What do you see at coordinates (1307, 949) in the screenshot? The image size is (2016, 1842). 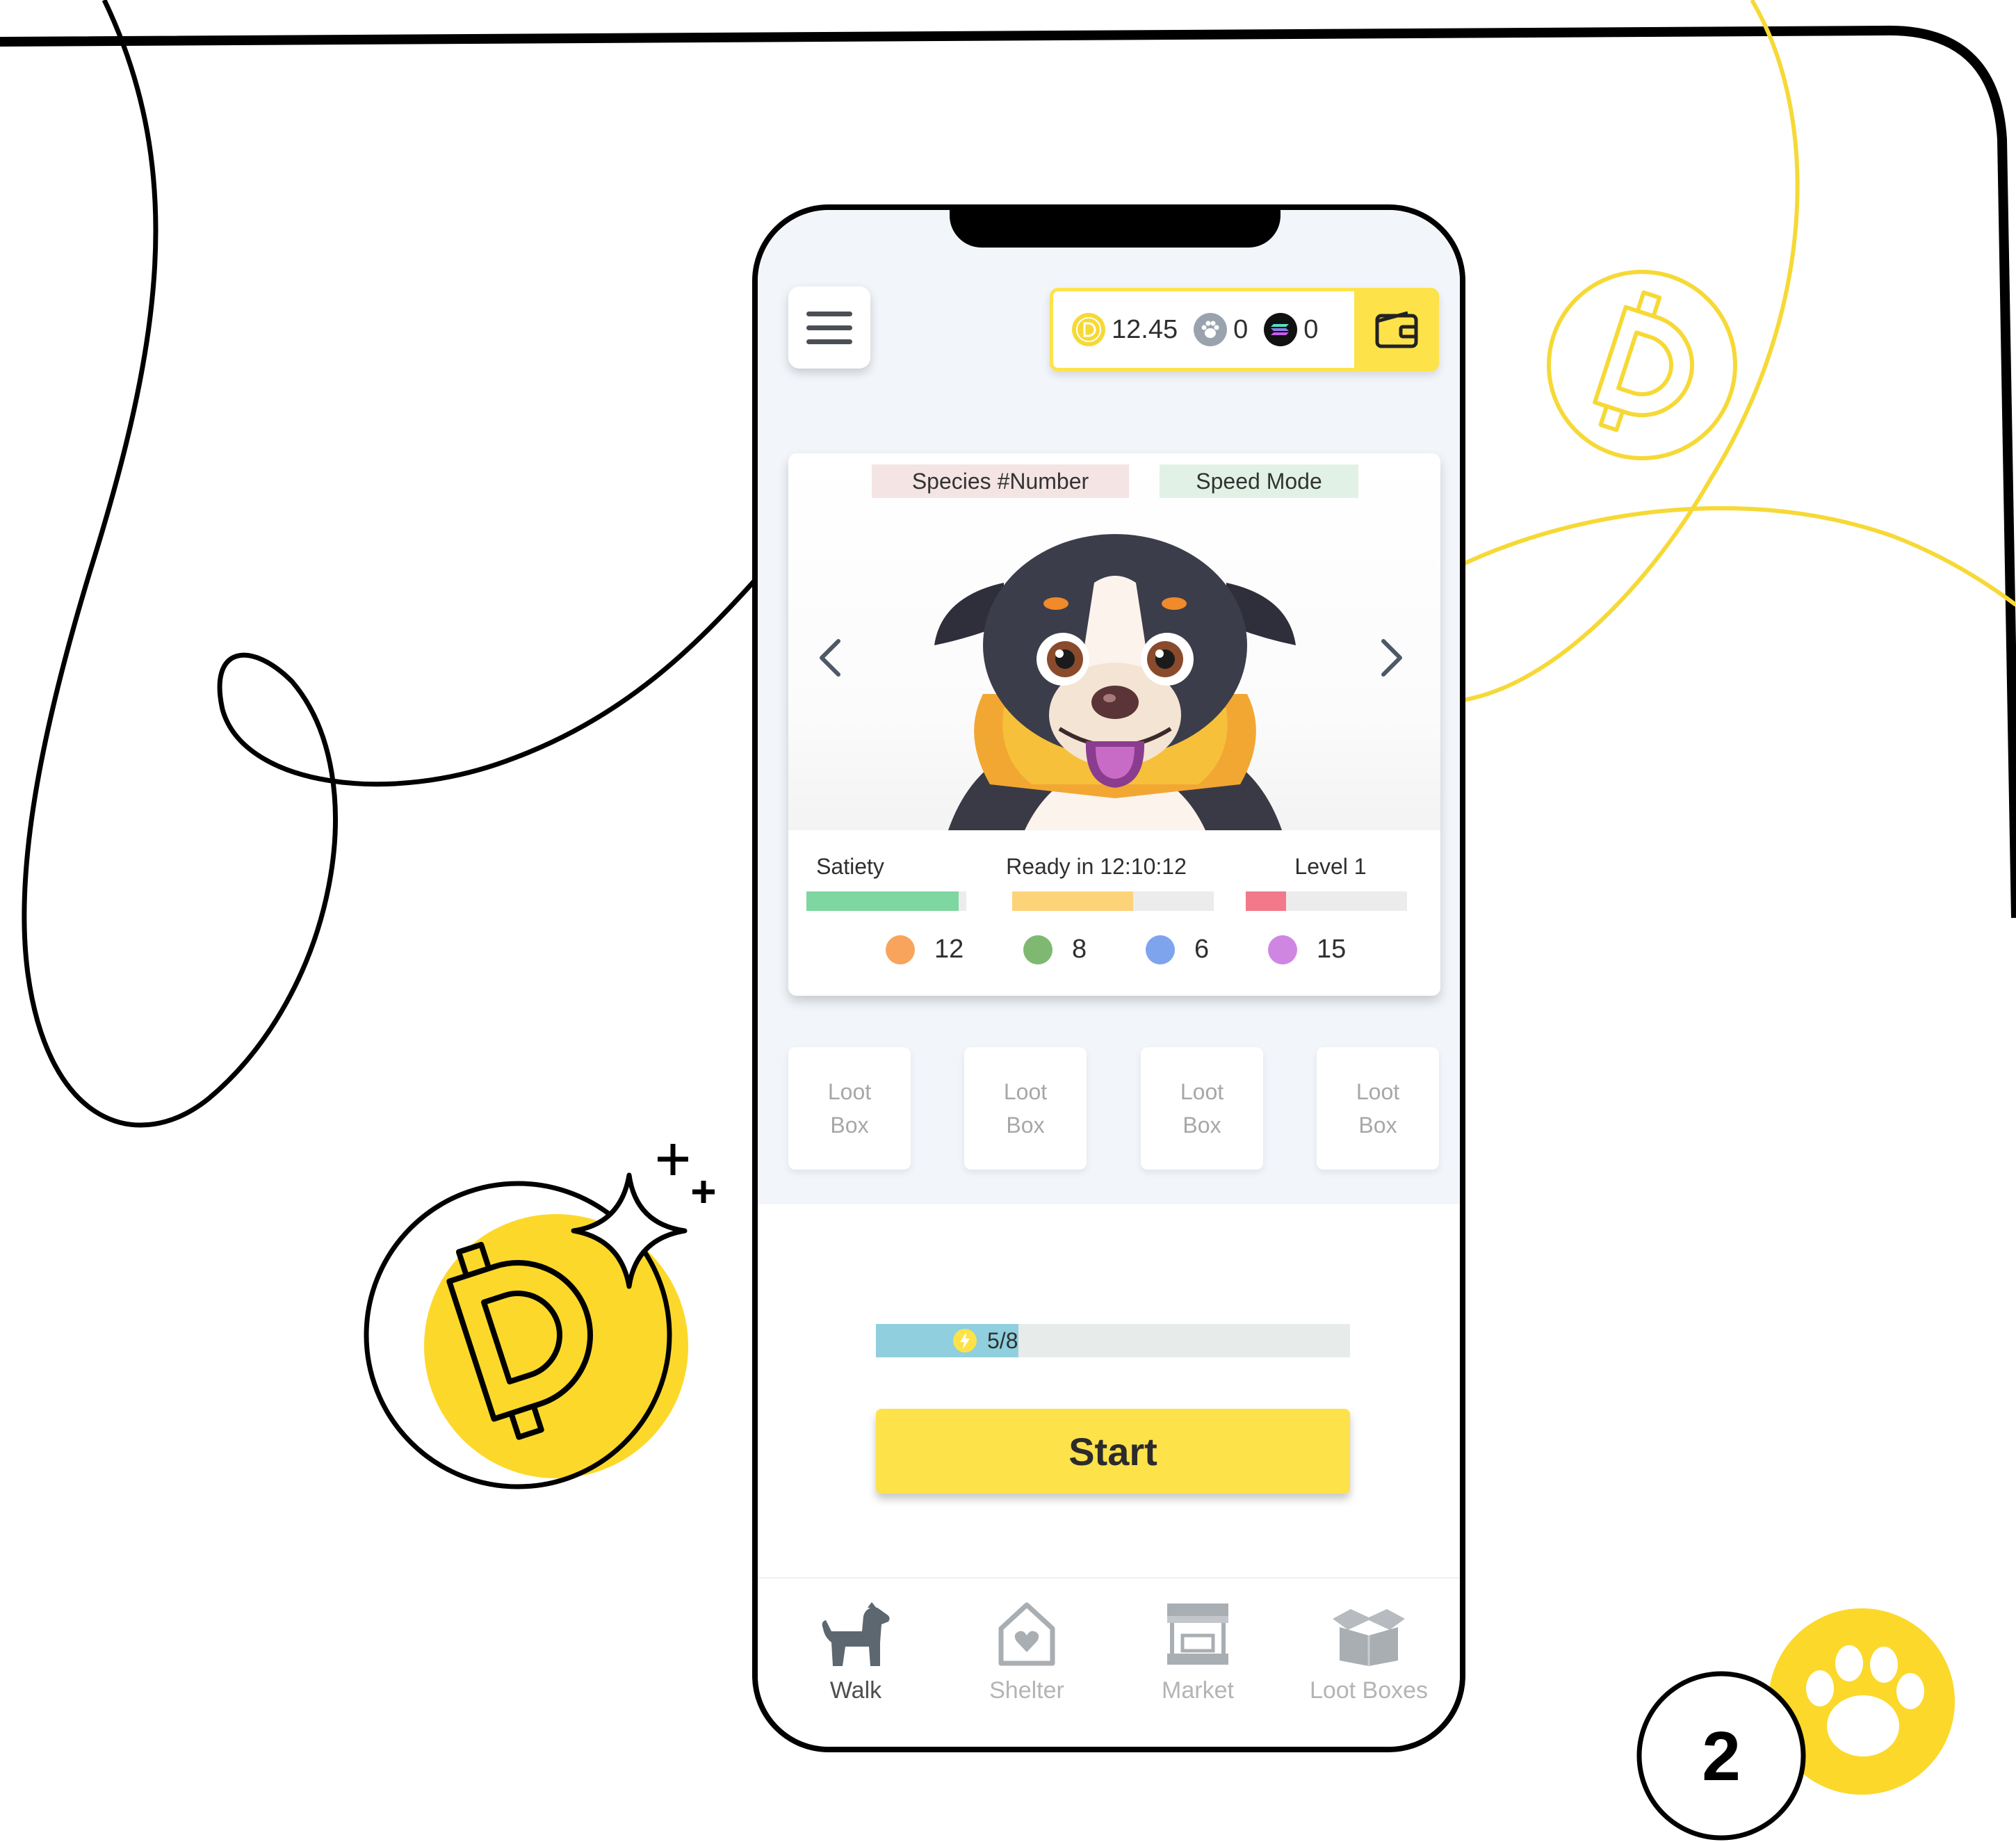 I see `attribute-purple: 15` at bounding box center [1307, 949].